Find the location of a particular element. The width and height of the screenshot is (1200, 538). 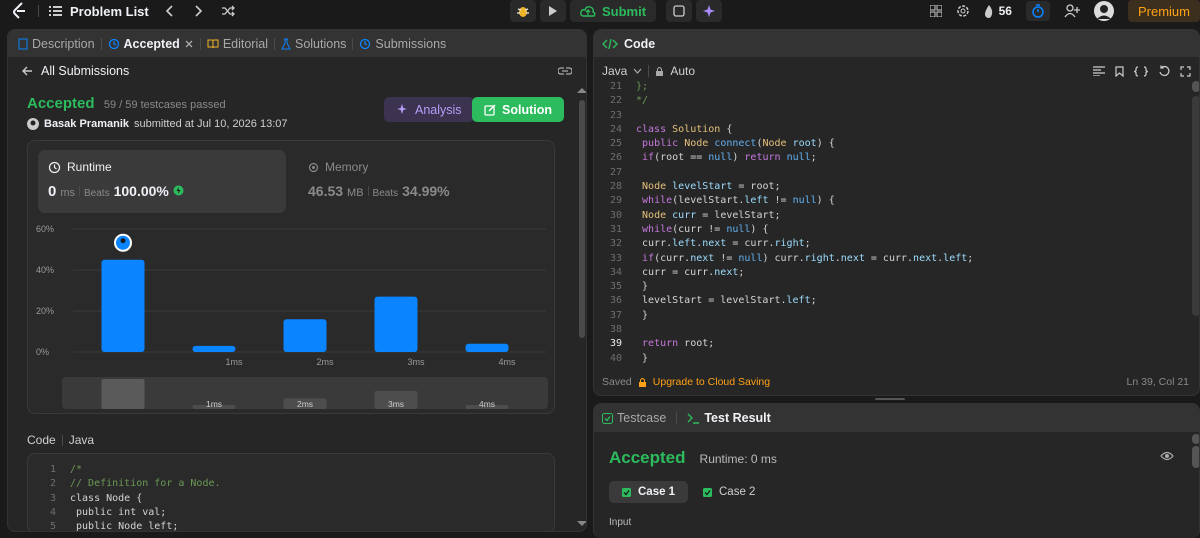

code-text: public Node left; is located at coordinates (124, 526).